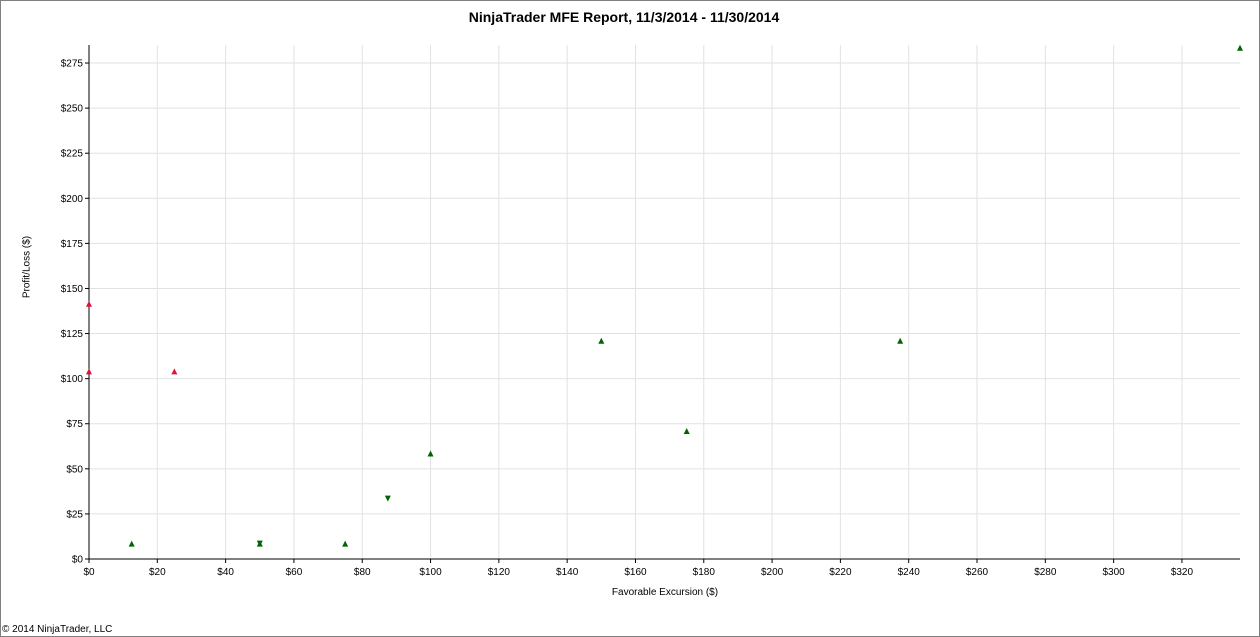 The height and width of the screenshot is (637, 1260). I want to click on x-tick-label: $40, so click(225, 572).